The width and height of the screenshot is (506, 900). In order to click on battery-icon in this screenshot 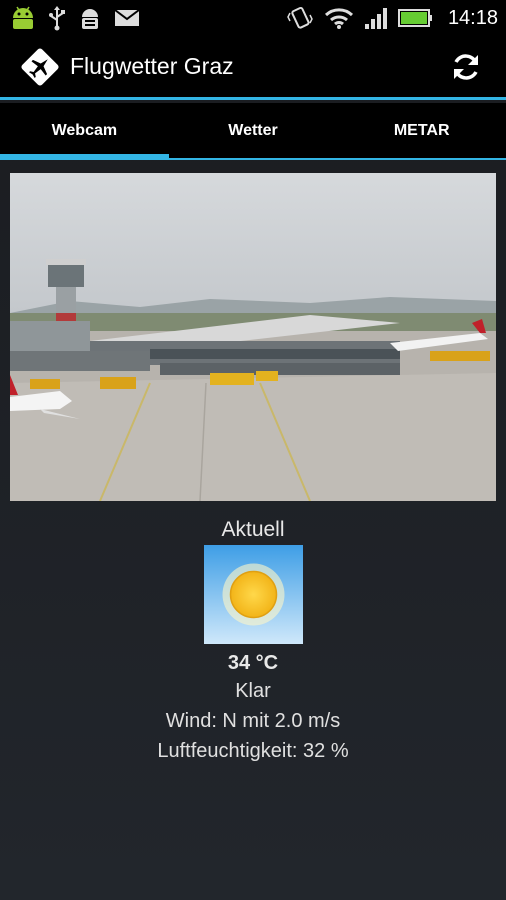, I will do `click(415, 18)`.